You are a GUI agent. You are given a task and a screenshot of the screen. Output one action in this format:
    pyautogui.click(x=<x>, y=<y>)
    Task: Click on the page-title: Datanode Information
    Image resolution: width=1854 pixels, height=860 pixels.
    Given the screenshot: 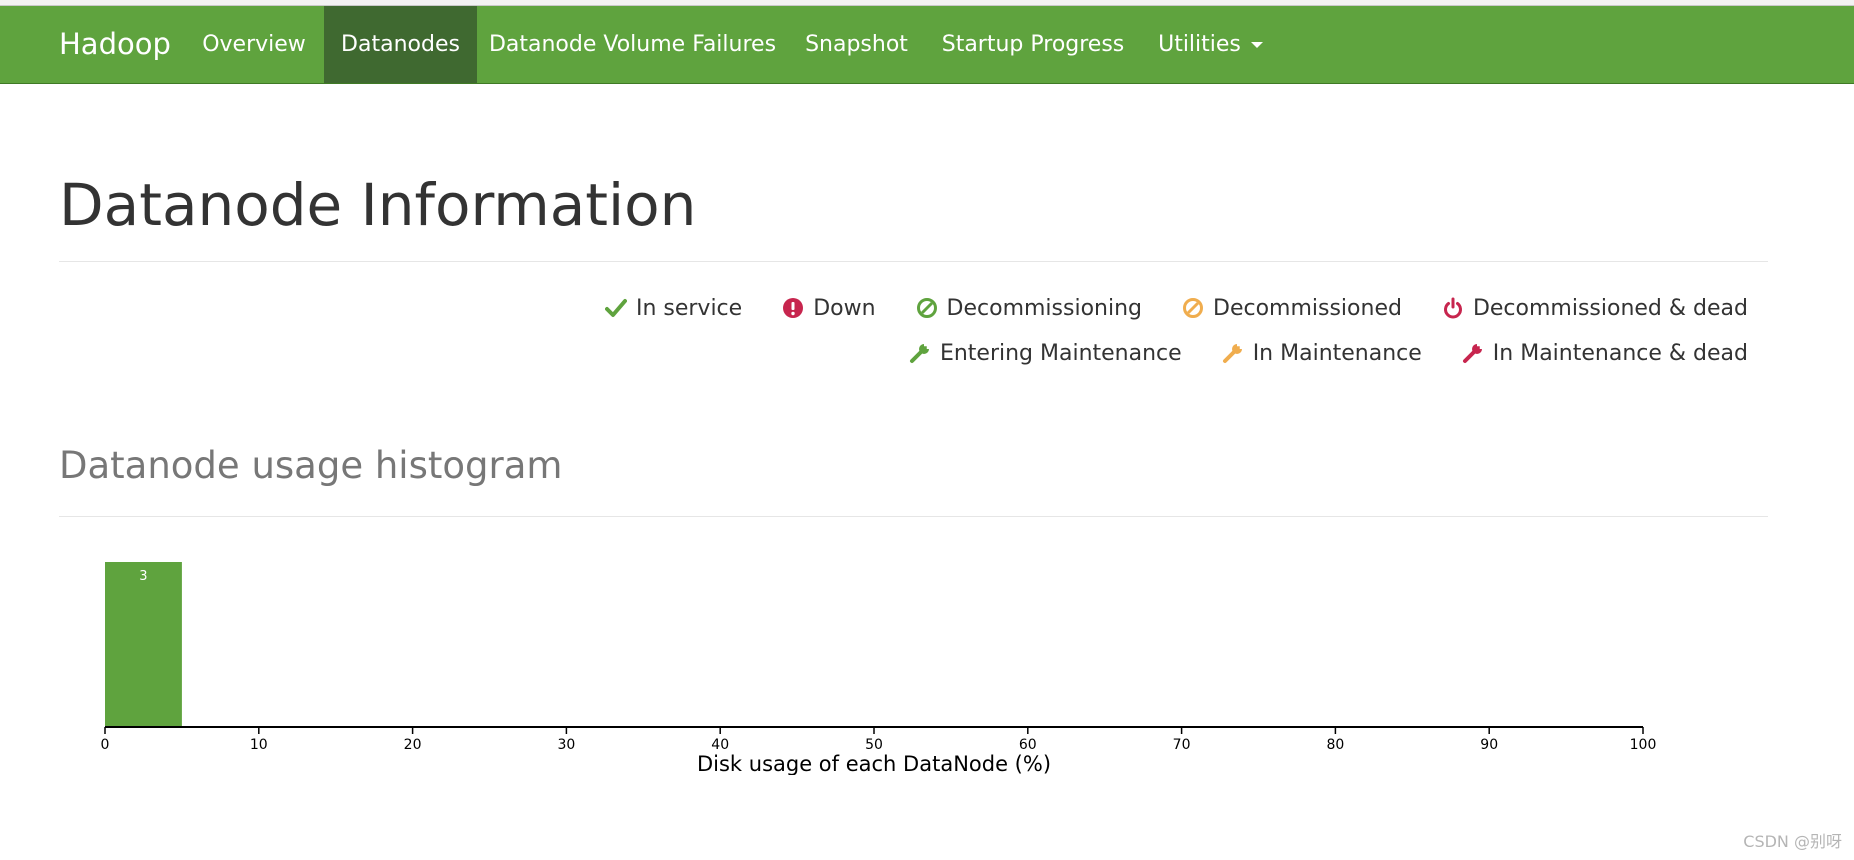 What is the action you would take?
    pyautogui.click(x=378, y=205)
    